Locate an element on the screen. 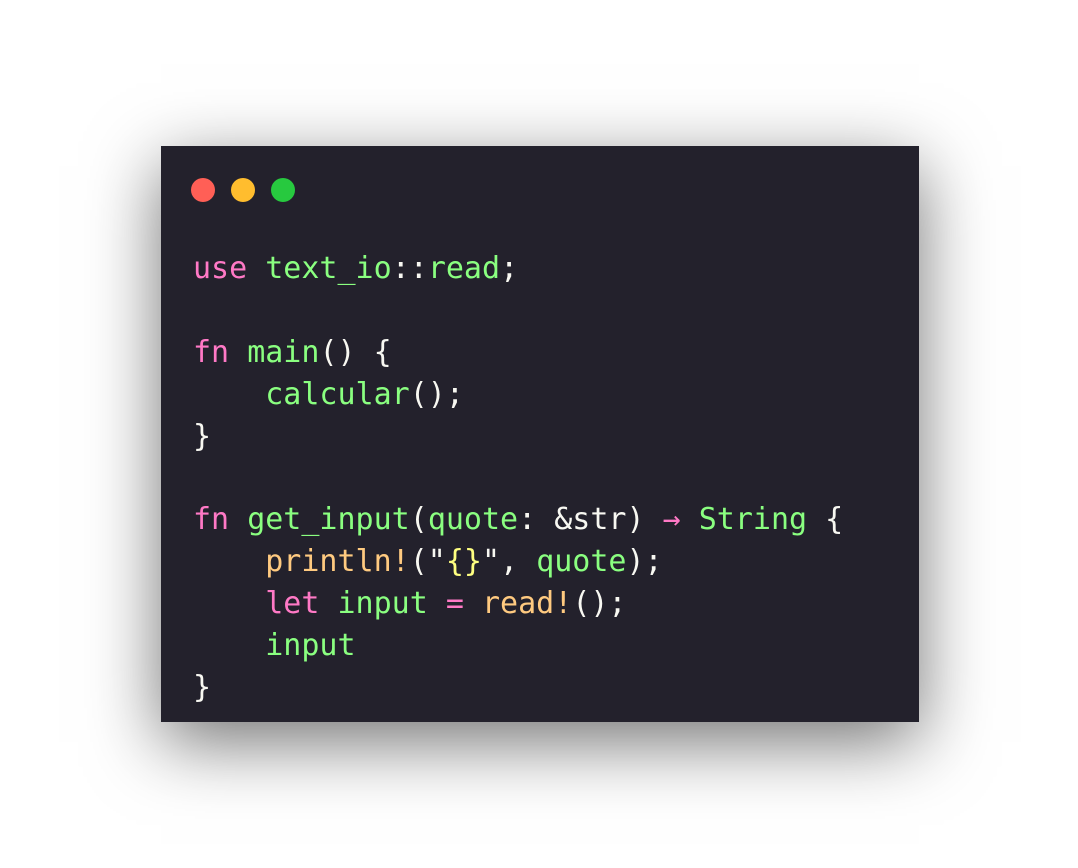  code-token-plain: :: is located at coordinates (409, 268).